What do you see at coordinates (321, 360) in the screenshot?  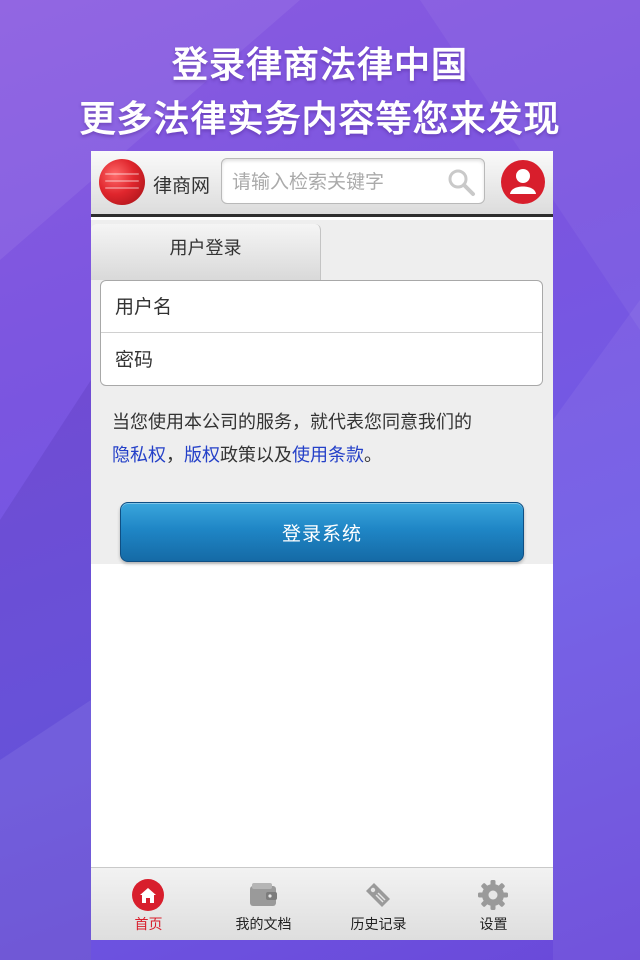 I see `password-field` at bounding box center [321, 360].